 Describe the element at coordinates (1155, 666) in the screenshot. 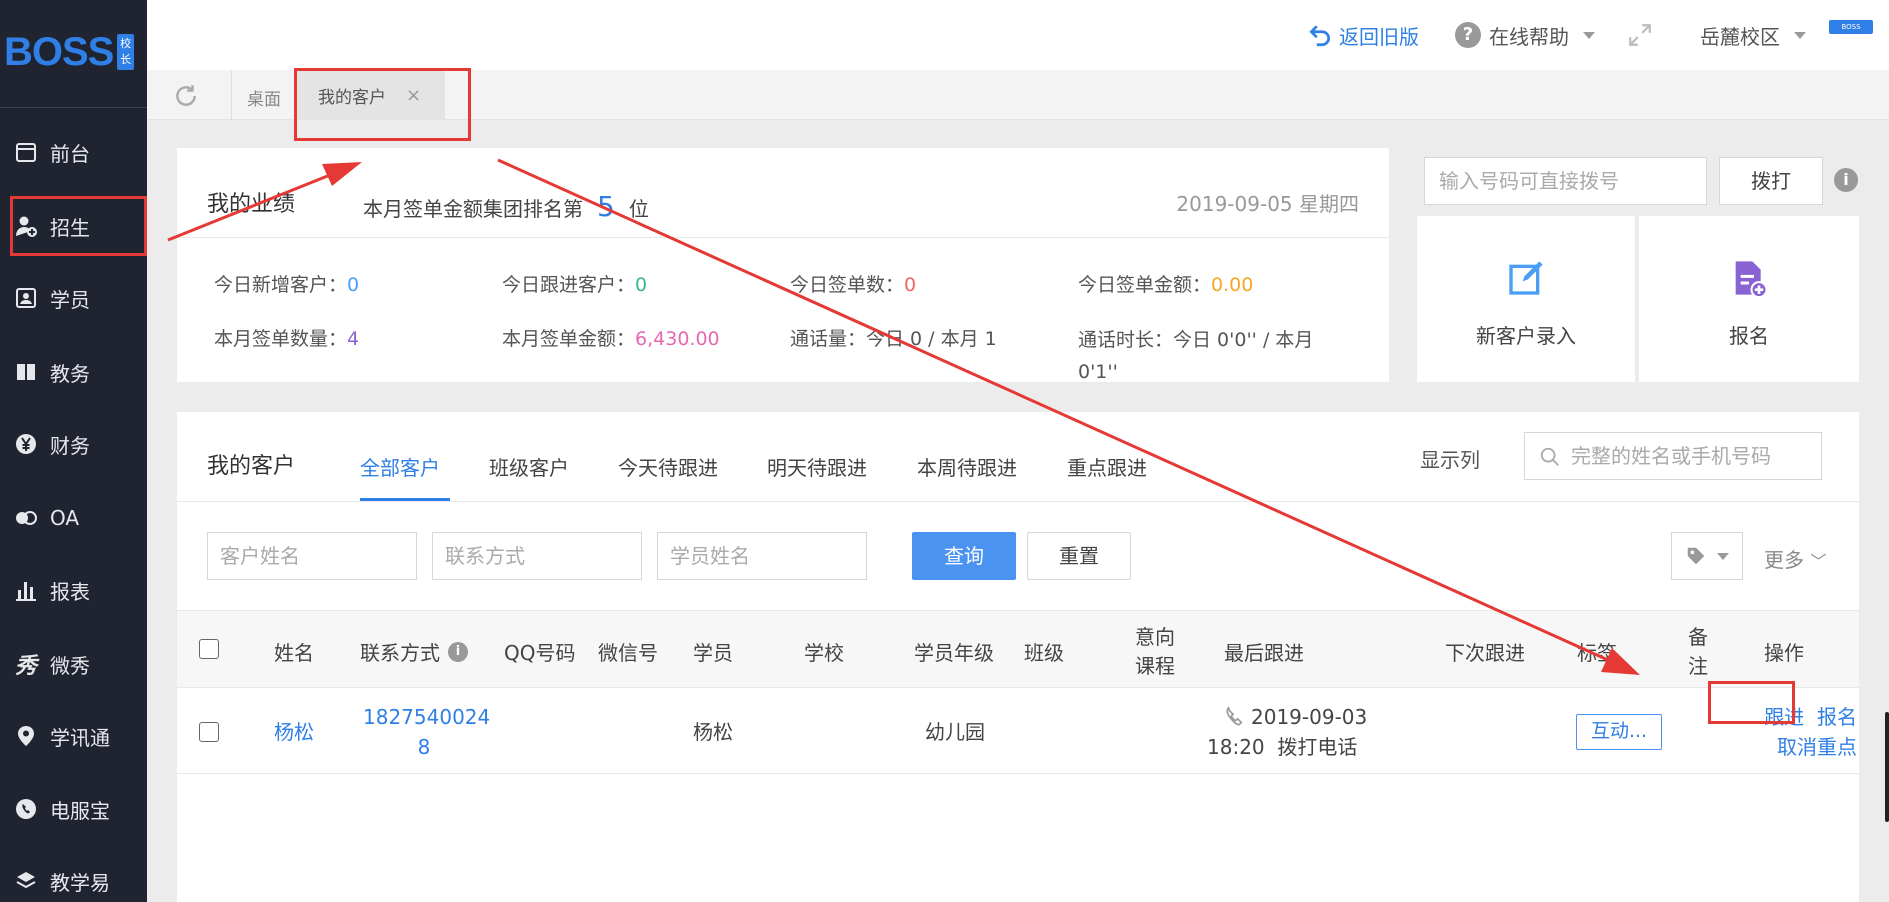

I see `col-intent-line2: 课程` at that location.